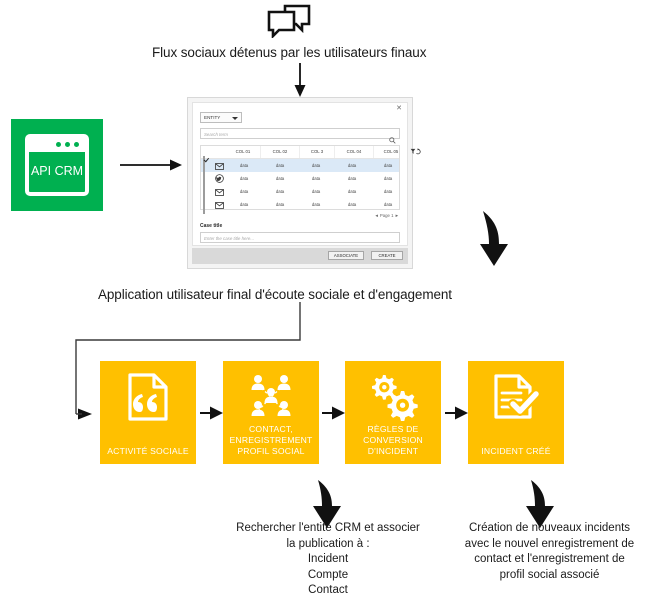 The width and height of the screenshot is (660, 611). I want to click on entity-select-value: ENTITY, so click(212, 117).